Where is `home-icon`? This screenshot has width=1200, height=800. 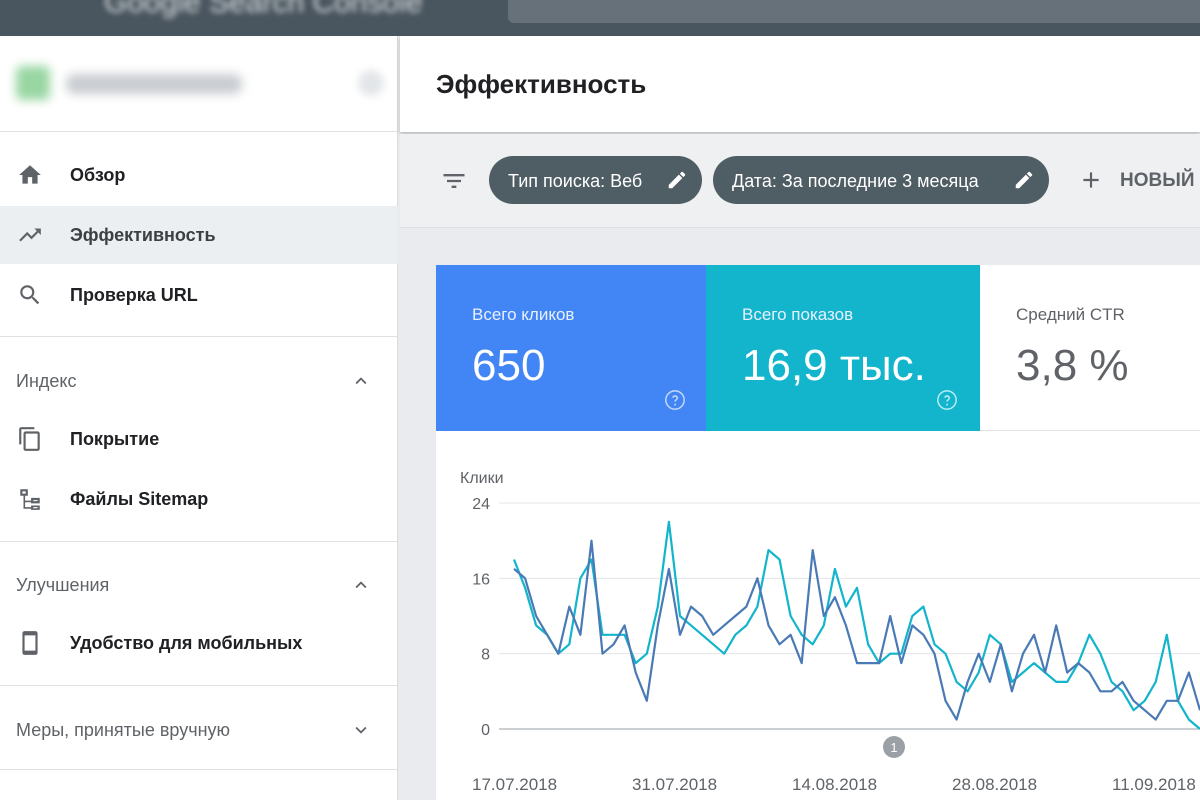
home-icon is located at coordinates (30, 174).